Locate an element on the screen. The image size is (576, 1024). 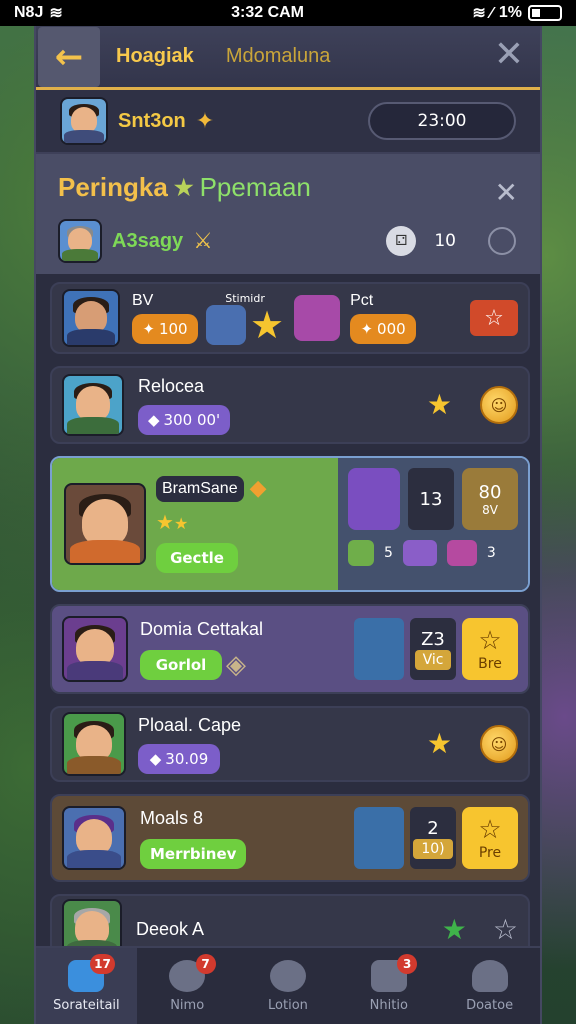
reward-tile: ☆ Pre is located at coordinates (490, 838).